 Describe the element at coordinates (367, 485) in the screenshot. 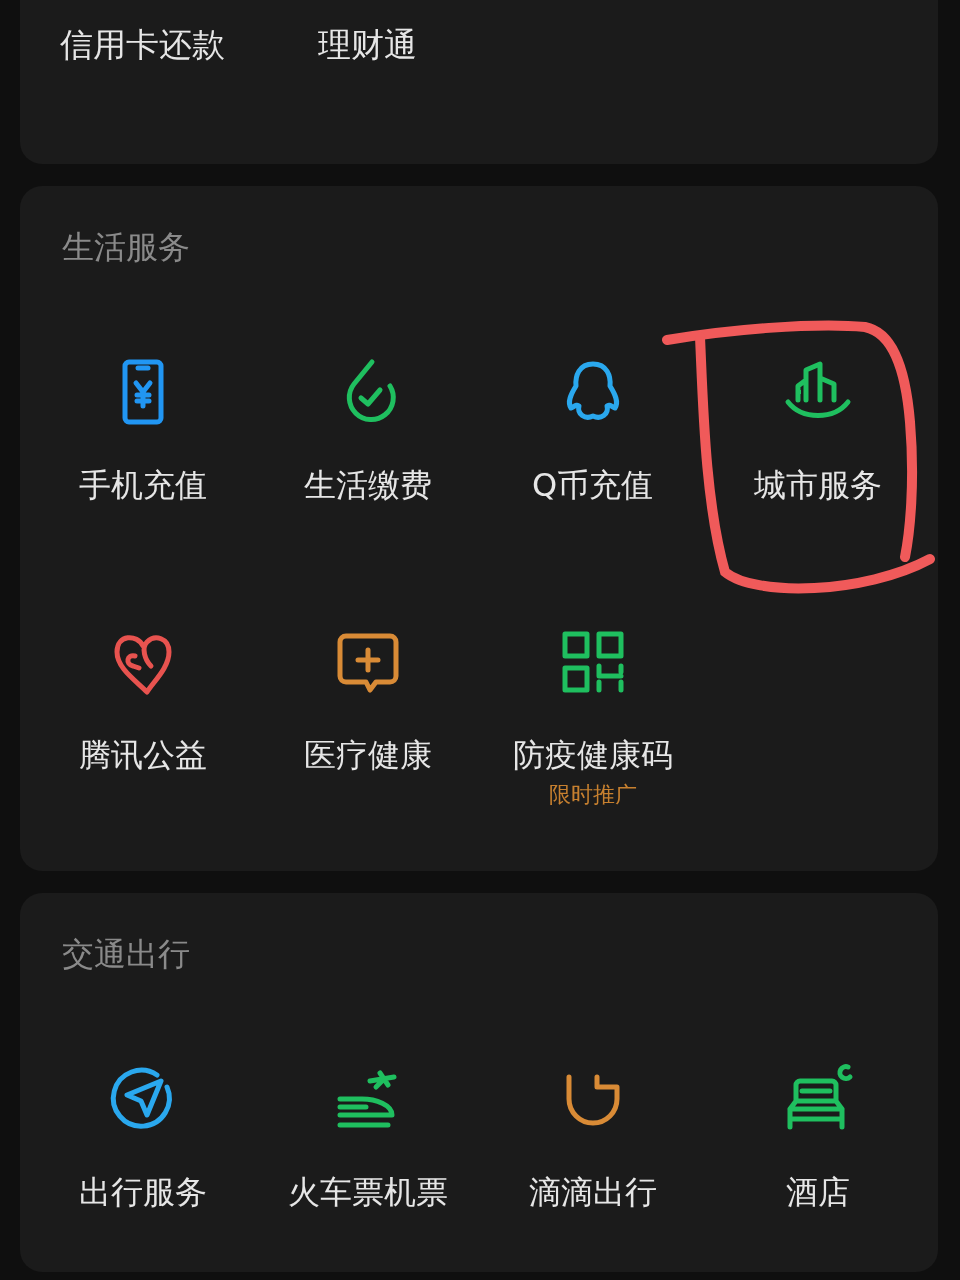

I see `service-label: 生活缴费` at that location.